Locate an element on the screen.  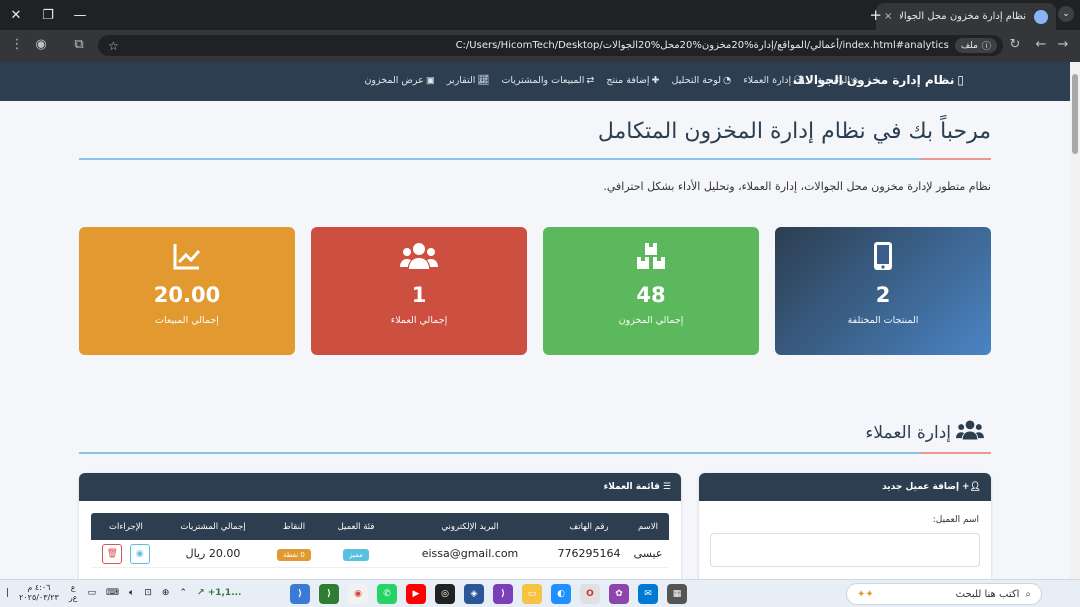
mobile-icon is located at coordinates (883, 256).